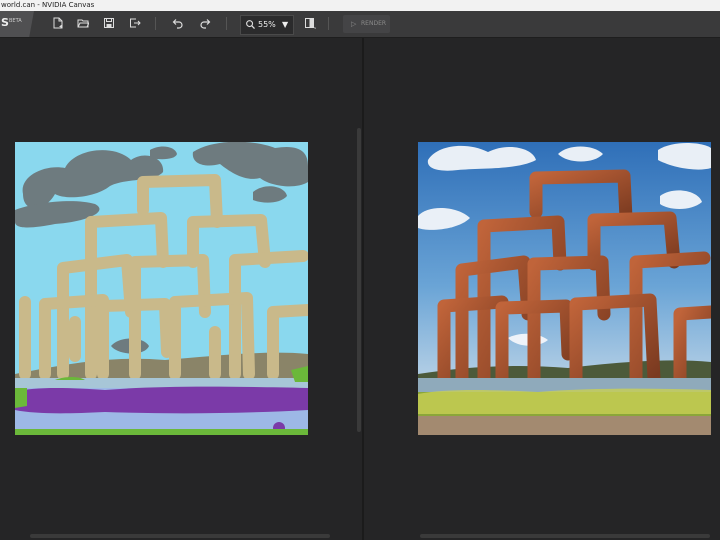 Image resolution: width=720 pixels, height=540 pixels. What do you see at coordinates (374, 23) in the screenshot?
I see `render-label: RENDER` at bounding box center [374, 23].